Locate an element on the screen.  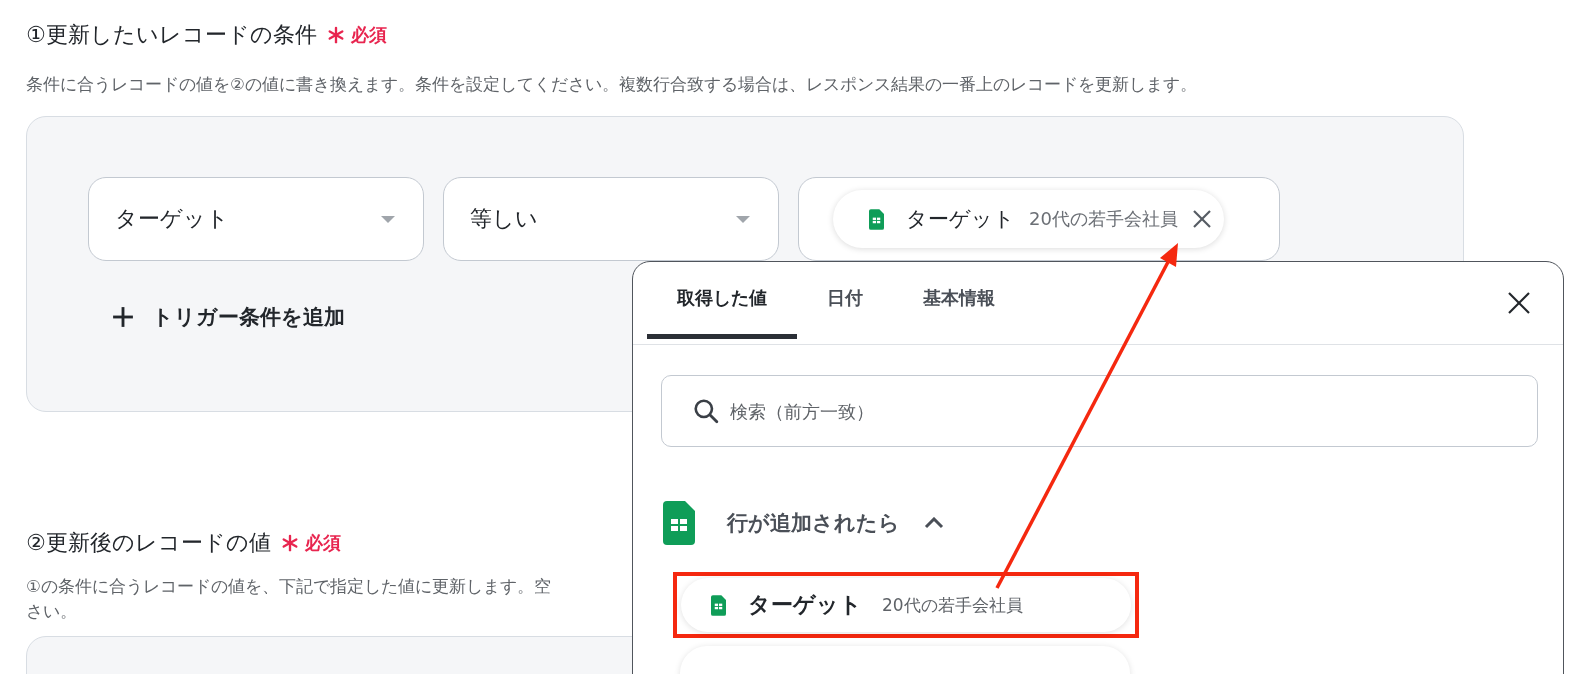
item-value: 20代の若手会社員 is located at coordinates (952, 605).